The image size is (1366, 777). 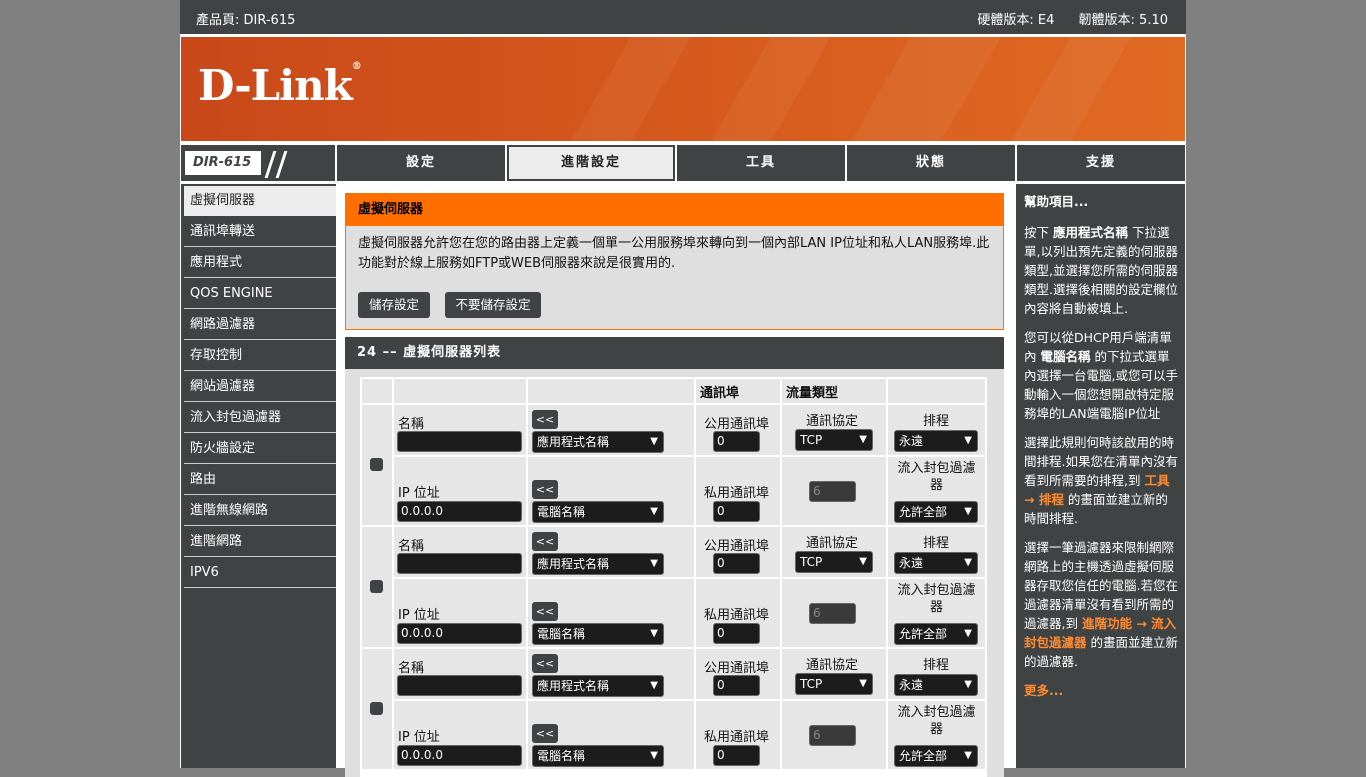 I want to click on sidebar-item-advanced-wireless: 進階無線網路, so click(x=260, y=511).